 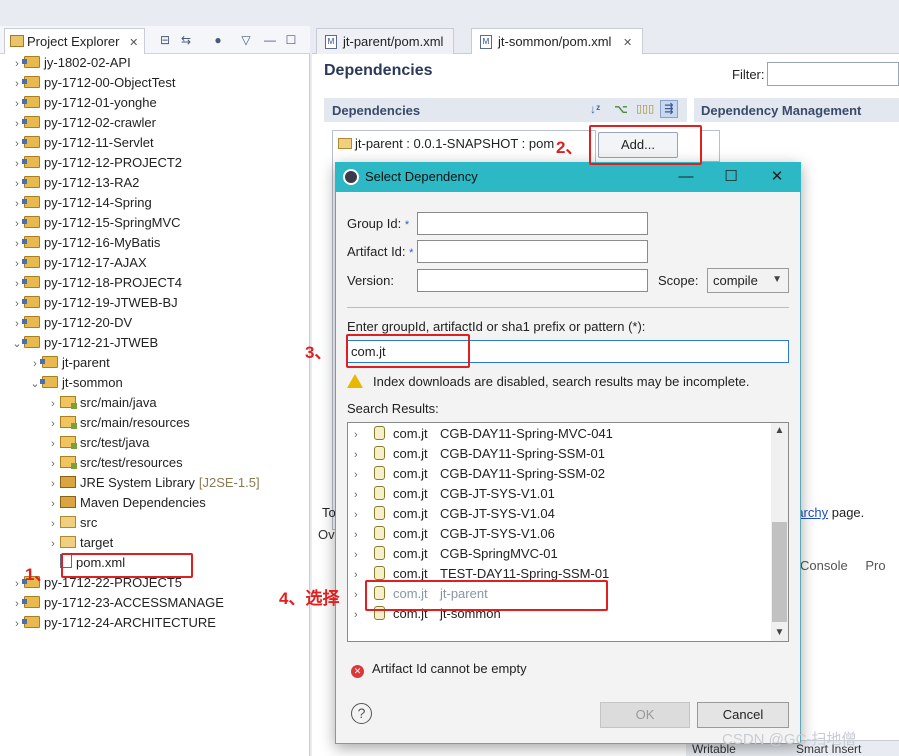 What do you see at coordinates (70, 63) in the screenshot?
I see `tree-item: › jy-1802-02-API` at bounding box center [70, 63].